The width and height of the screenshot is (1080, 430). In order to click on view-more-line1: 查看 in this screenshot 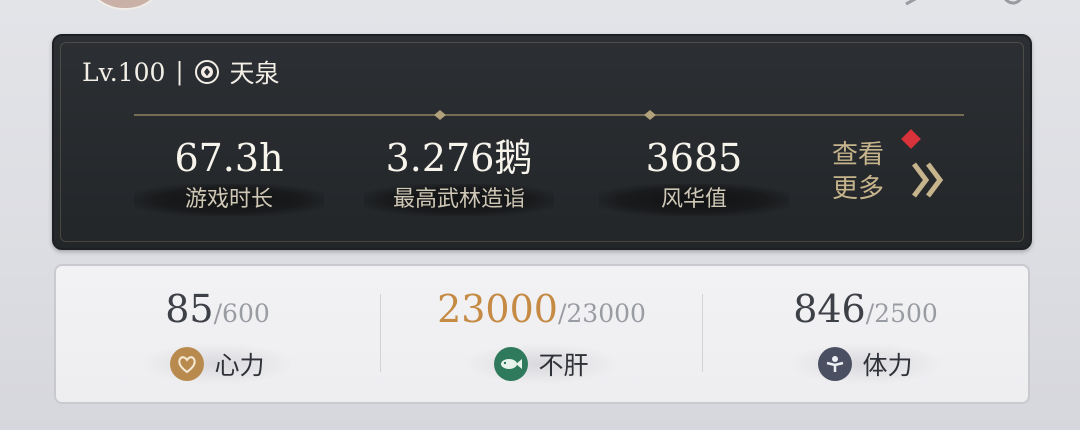, I will do `click(858, 155)`.